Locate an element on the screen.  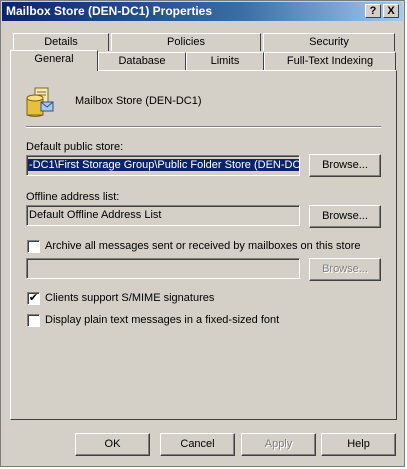
help-icon: ? is located at coordinates (373, 11).